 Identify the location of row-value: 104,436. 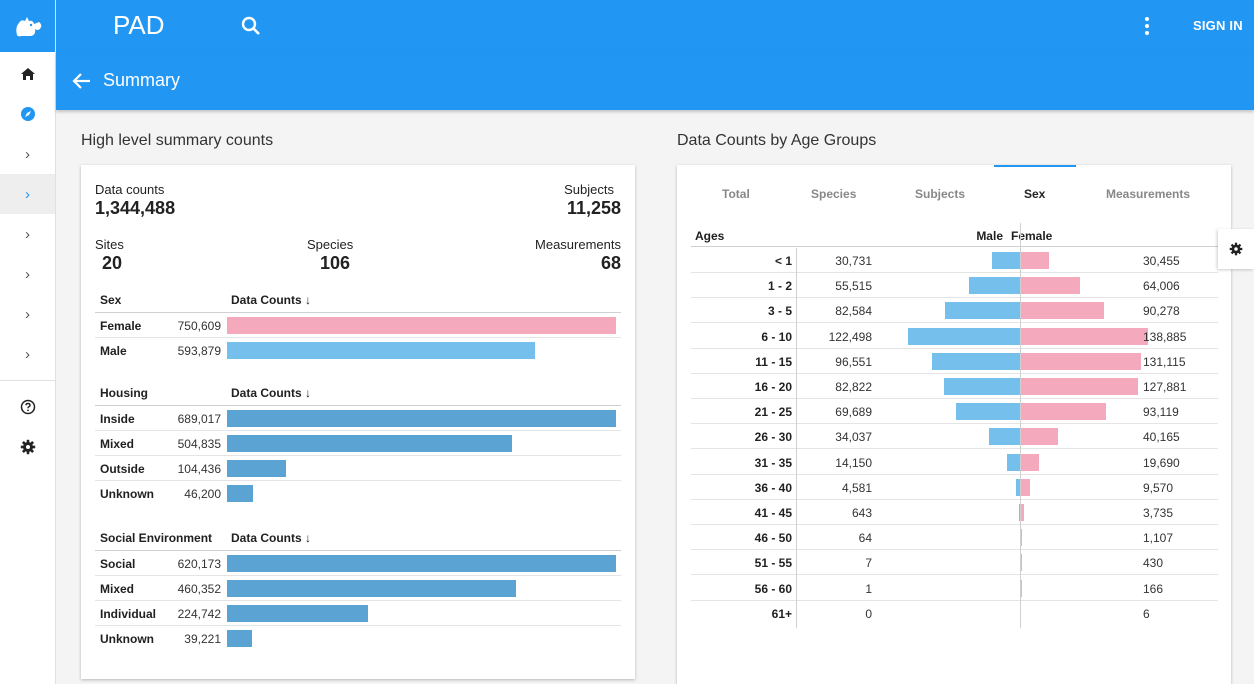
(199, 469).